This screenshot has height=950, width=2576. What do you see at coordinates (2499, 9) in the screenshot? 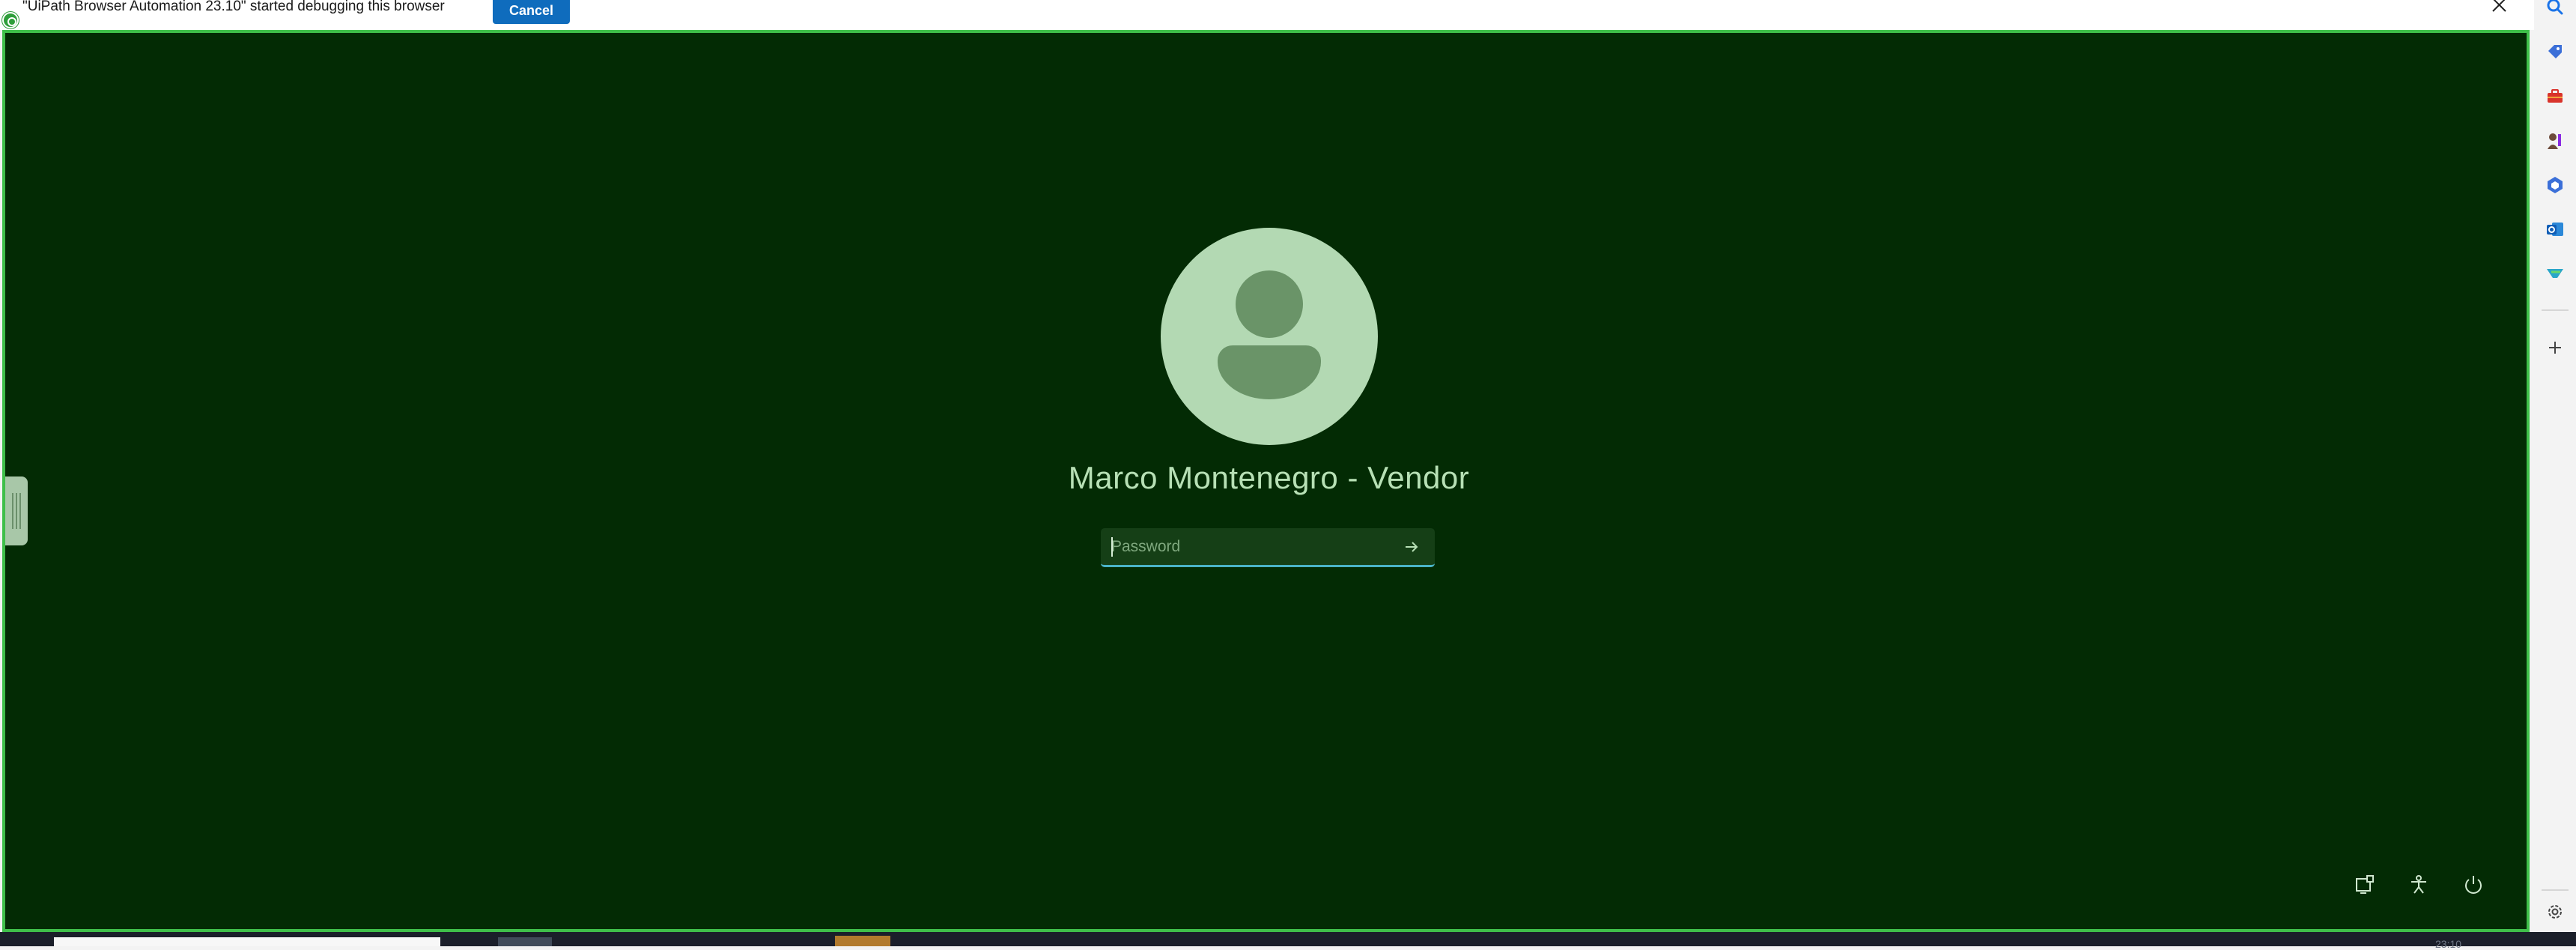
I see `close-icon` at bounding box center [2499, 9].